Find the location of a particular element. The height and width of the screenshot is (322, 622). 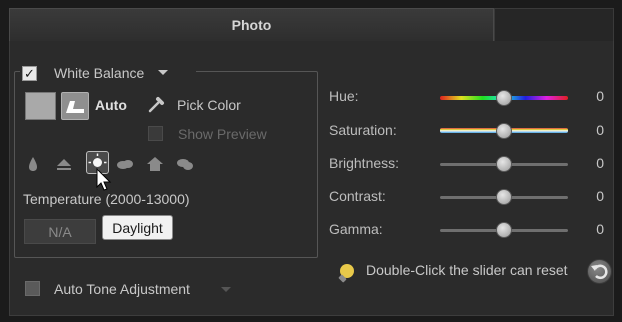

saturation-label: Saturation: is located at coordinates (363, 130).